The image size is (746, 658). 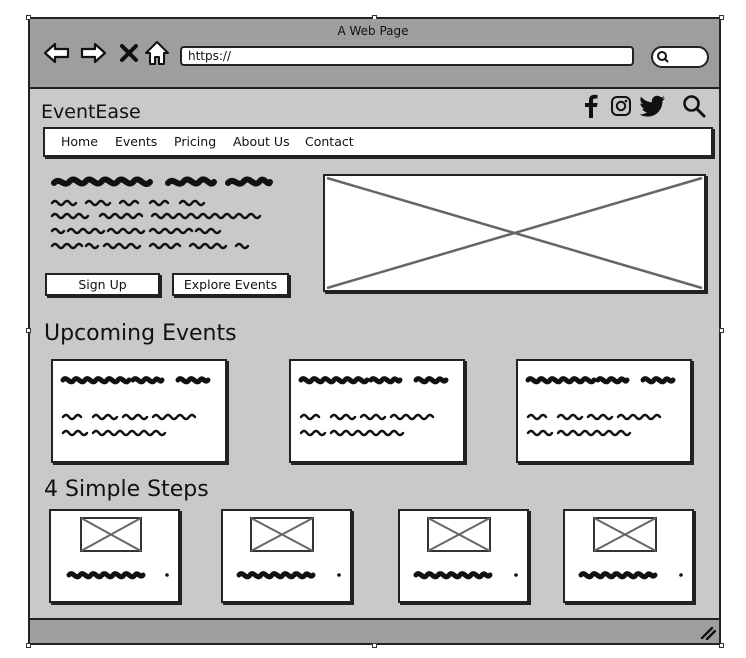 What do you see at coordinates (136, 141) in the screenshot?
I see `nav-item-events: Events` at bounding box center [136, 141].